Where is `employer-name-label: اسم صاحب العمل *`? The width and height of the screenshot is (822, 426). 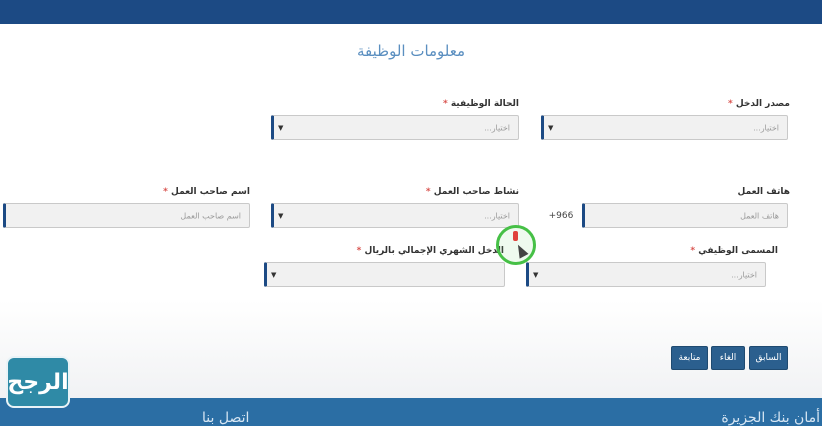 employer-name-label: اسم صاحب العمل * is located at coordinates (206, 192).